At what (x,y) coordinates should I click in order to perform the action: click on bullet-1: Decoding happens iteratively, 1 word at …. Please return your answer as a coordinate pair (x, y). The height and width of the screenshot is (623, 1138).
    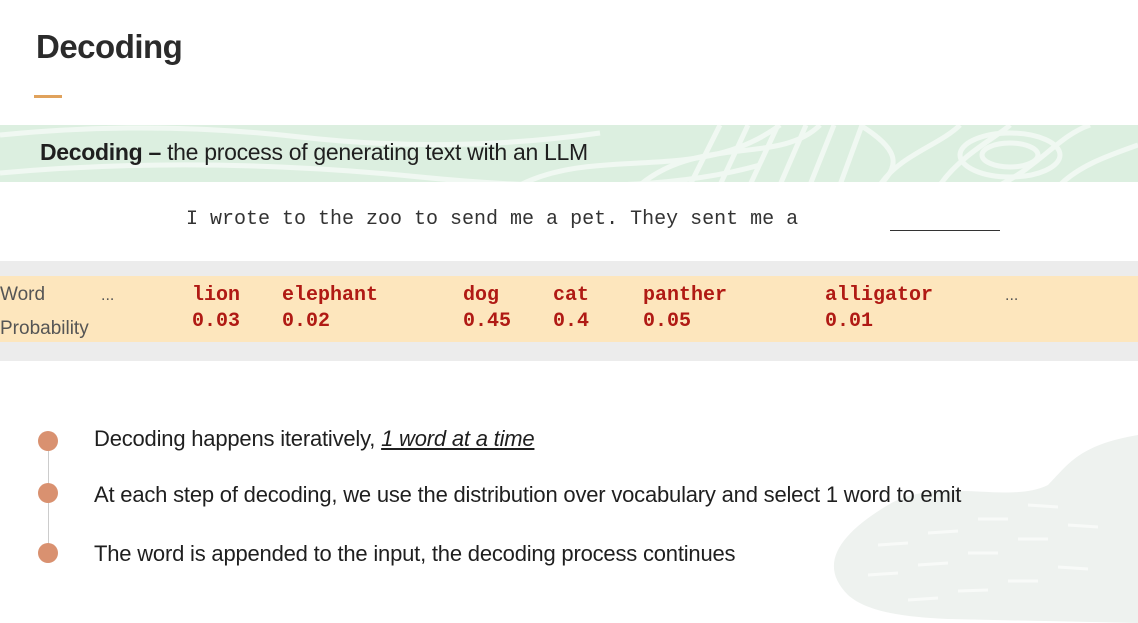
    Looking at the image, I should click on (314, 439).